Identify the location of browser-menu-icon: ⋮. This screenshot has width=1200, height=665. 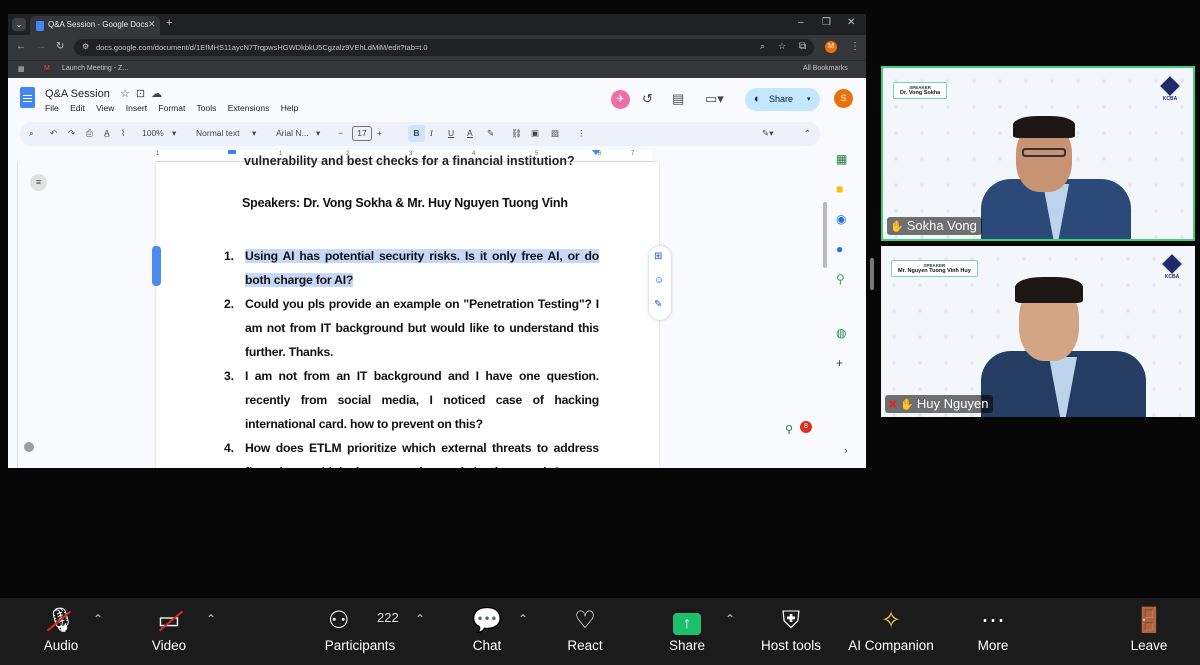
(855, 46).